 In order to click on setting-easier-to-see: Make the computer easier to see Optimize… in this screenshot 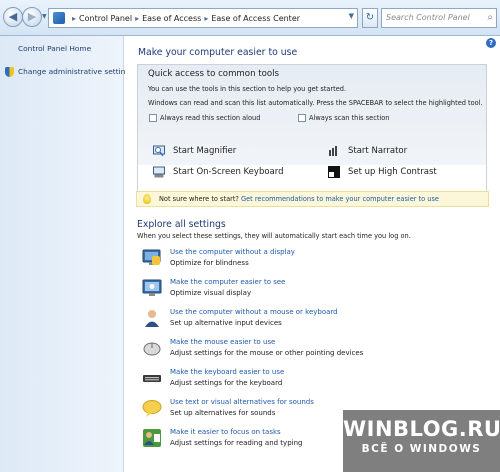, I will do `click(312, 289)`.